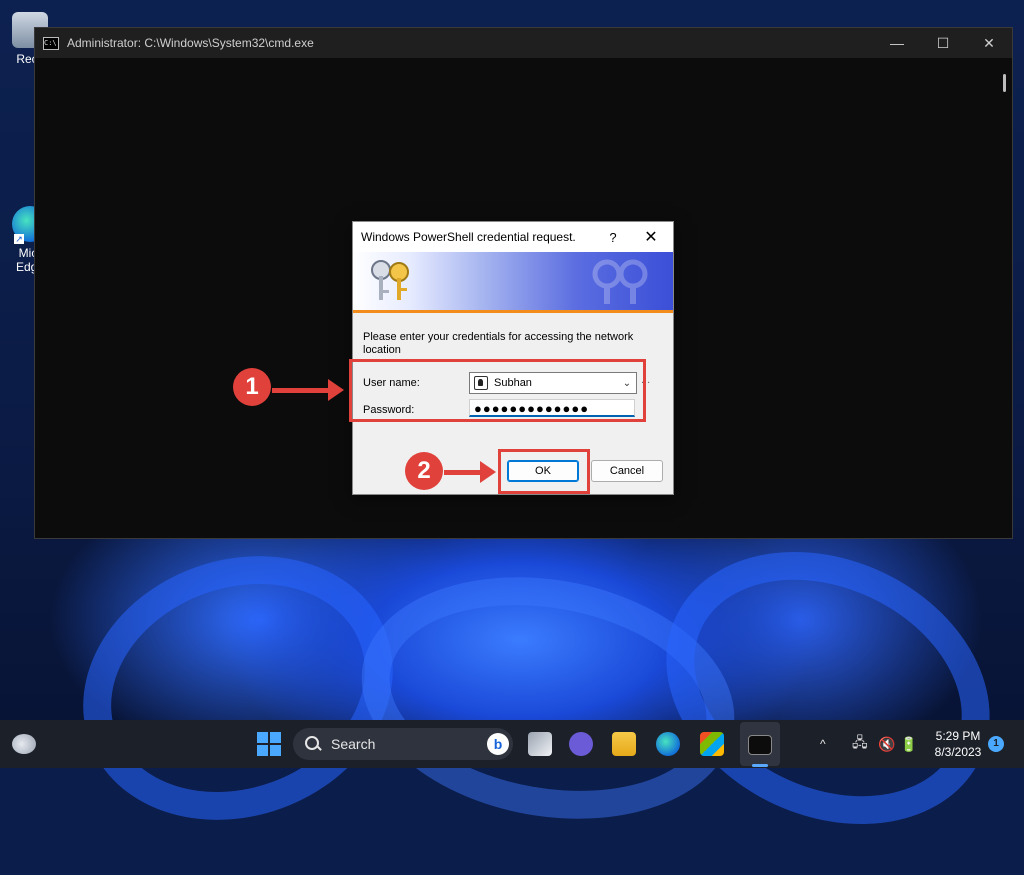  I want to click on taskbar-search: Search b, so click(403, 744).